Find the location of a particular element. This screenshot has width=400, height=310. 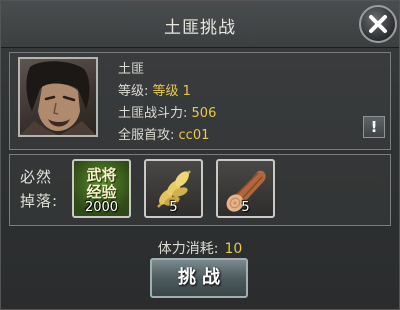

level-label: 等级: is located at coordinates (133, 91).